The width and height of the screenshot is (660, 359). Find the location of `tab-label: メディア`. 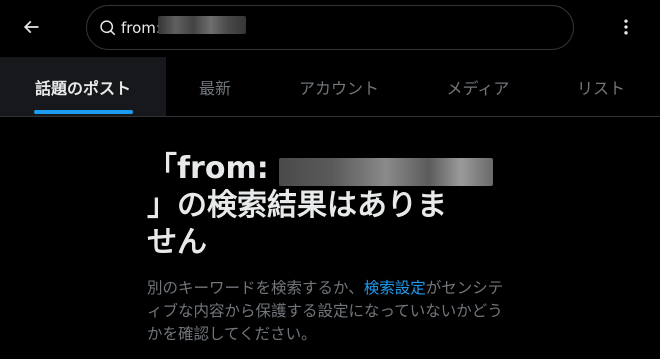

tab-label: メディア is located at coordinates (478, 88).